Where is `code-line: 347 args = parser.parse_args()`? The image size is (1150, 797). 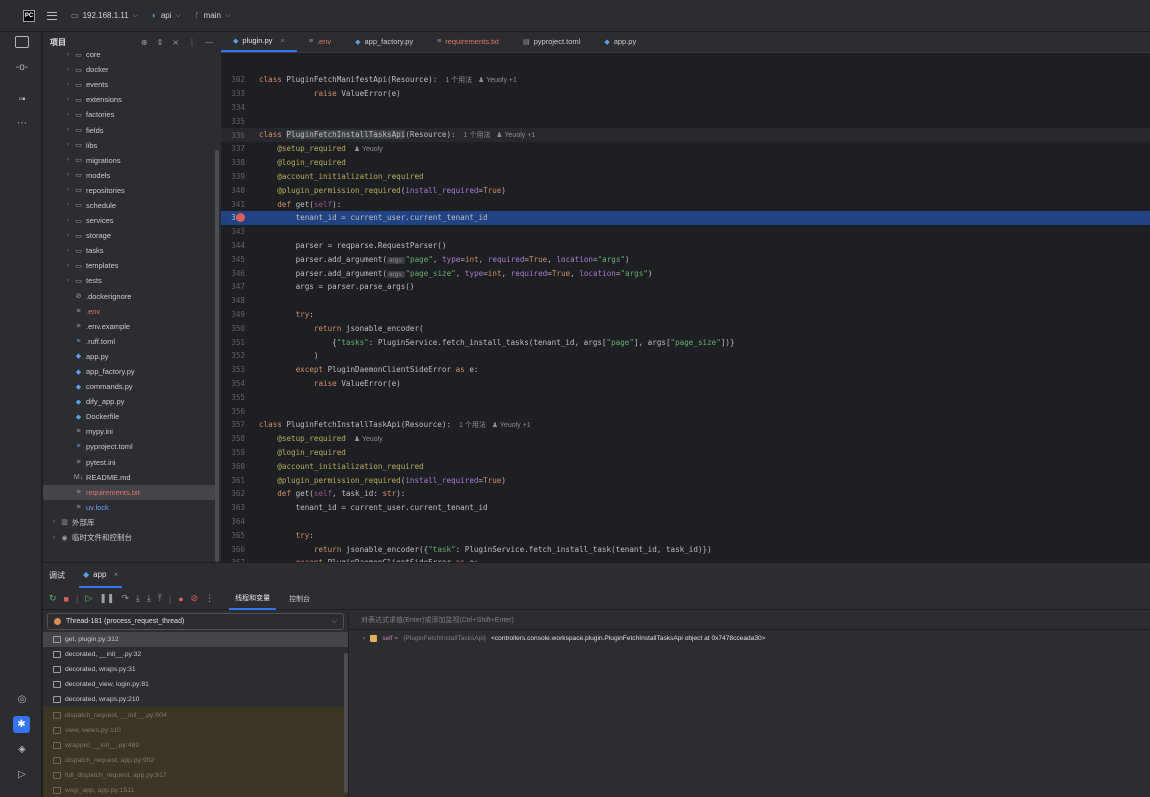 code-line: 347 args = parser.parse_args() is located at coordinates (685, 287).